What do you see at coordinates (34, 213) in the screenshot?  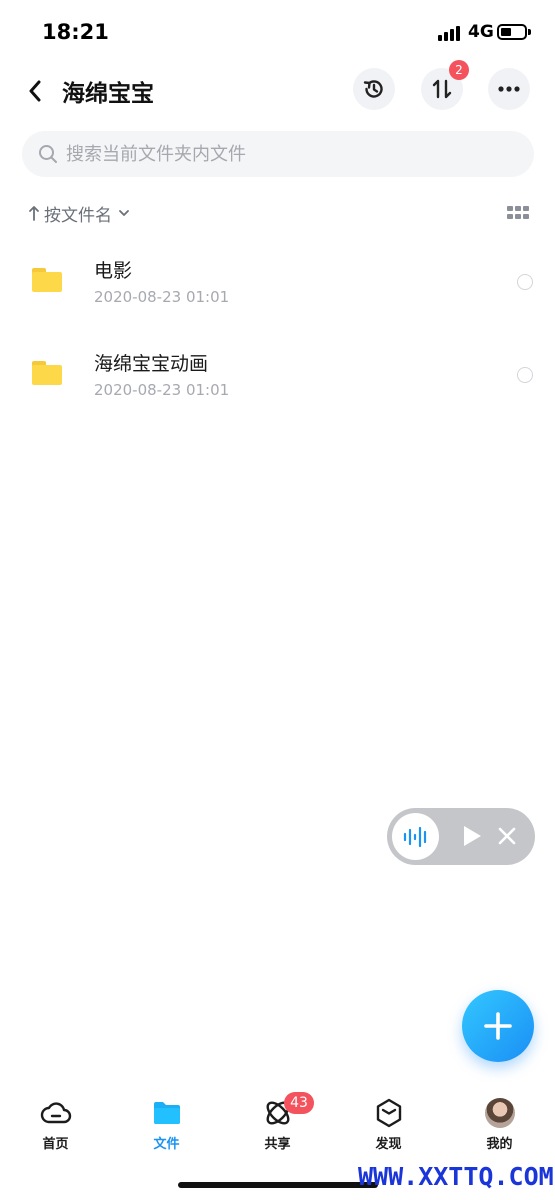 I see `arrow-up-icon` at bounding box center [34, 213].